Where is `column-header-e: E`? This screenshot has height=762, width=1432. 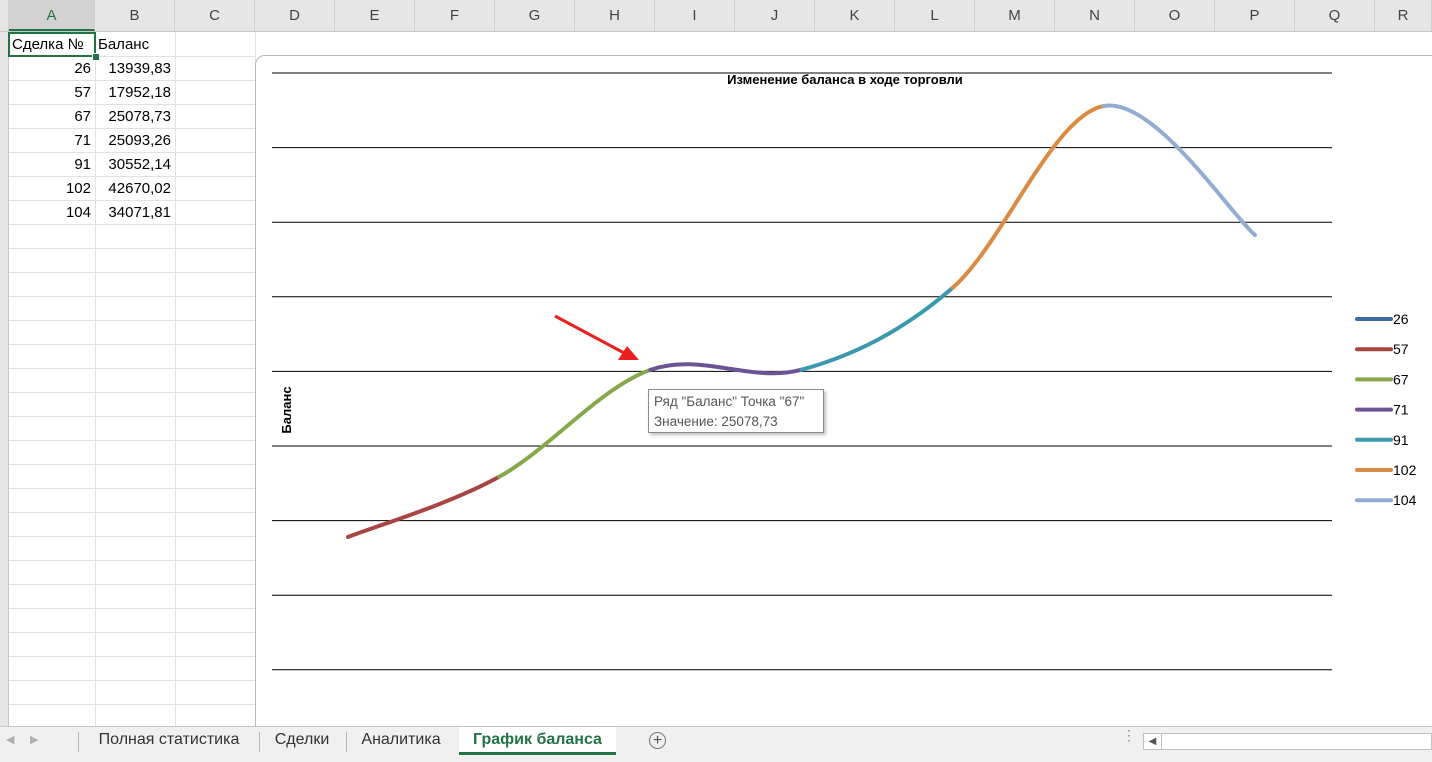 column-header-e: E is located at coordinates (375, 15).